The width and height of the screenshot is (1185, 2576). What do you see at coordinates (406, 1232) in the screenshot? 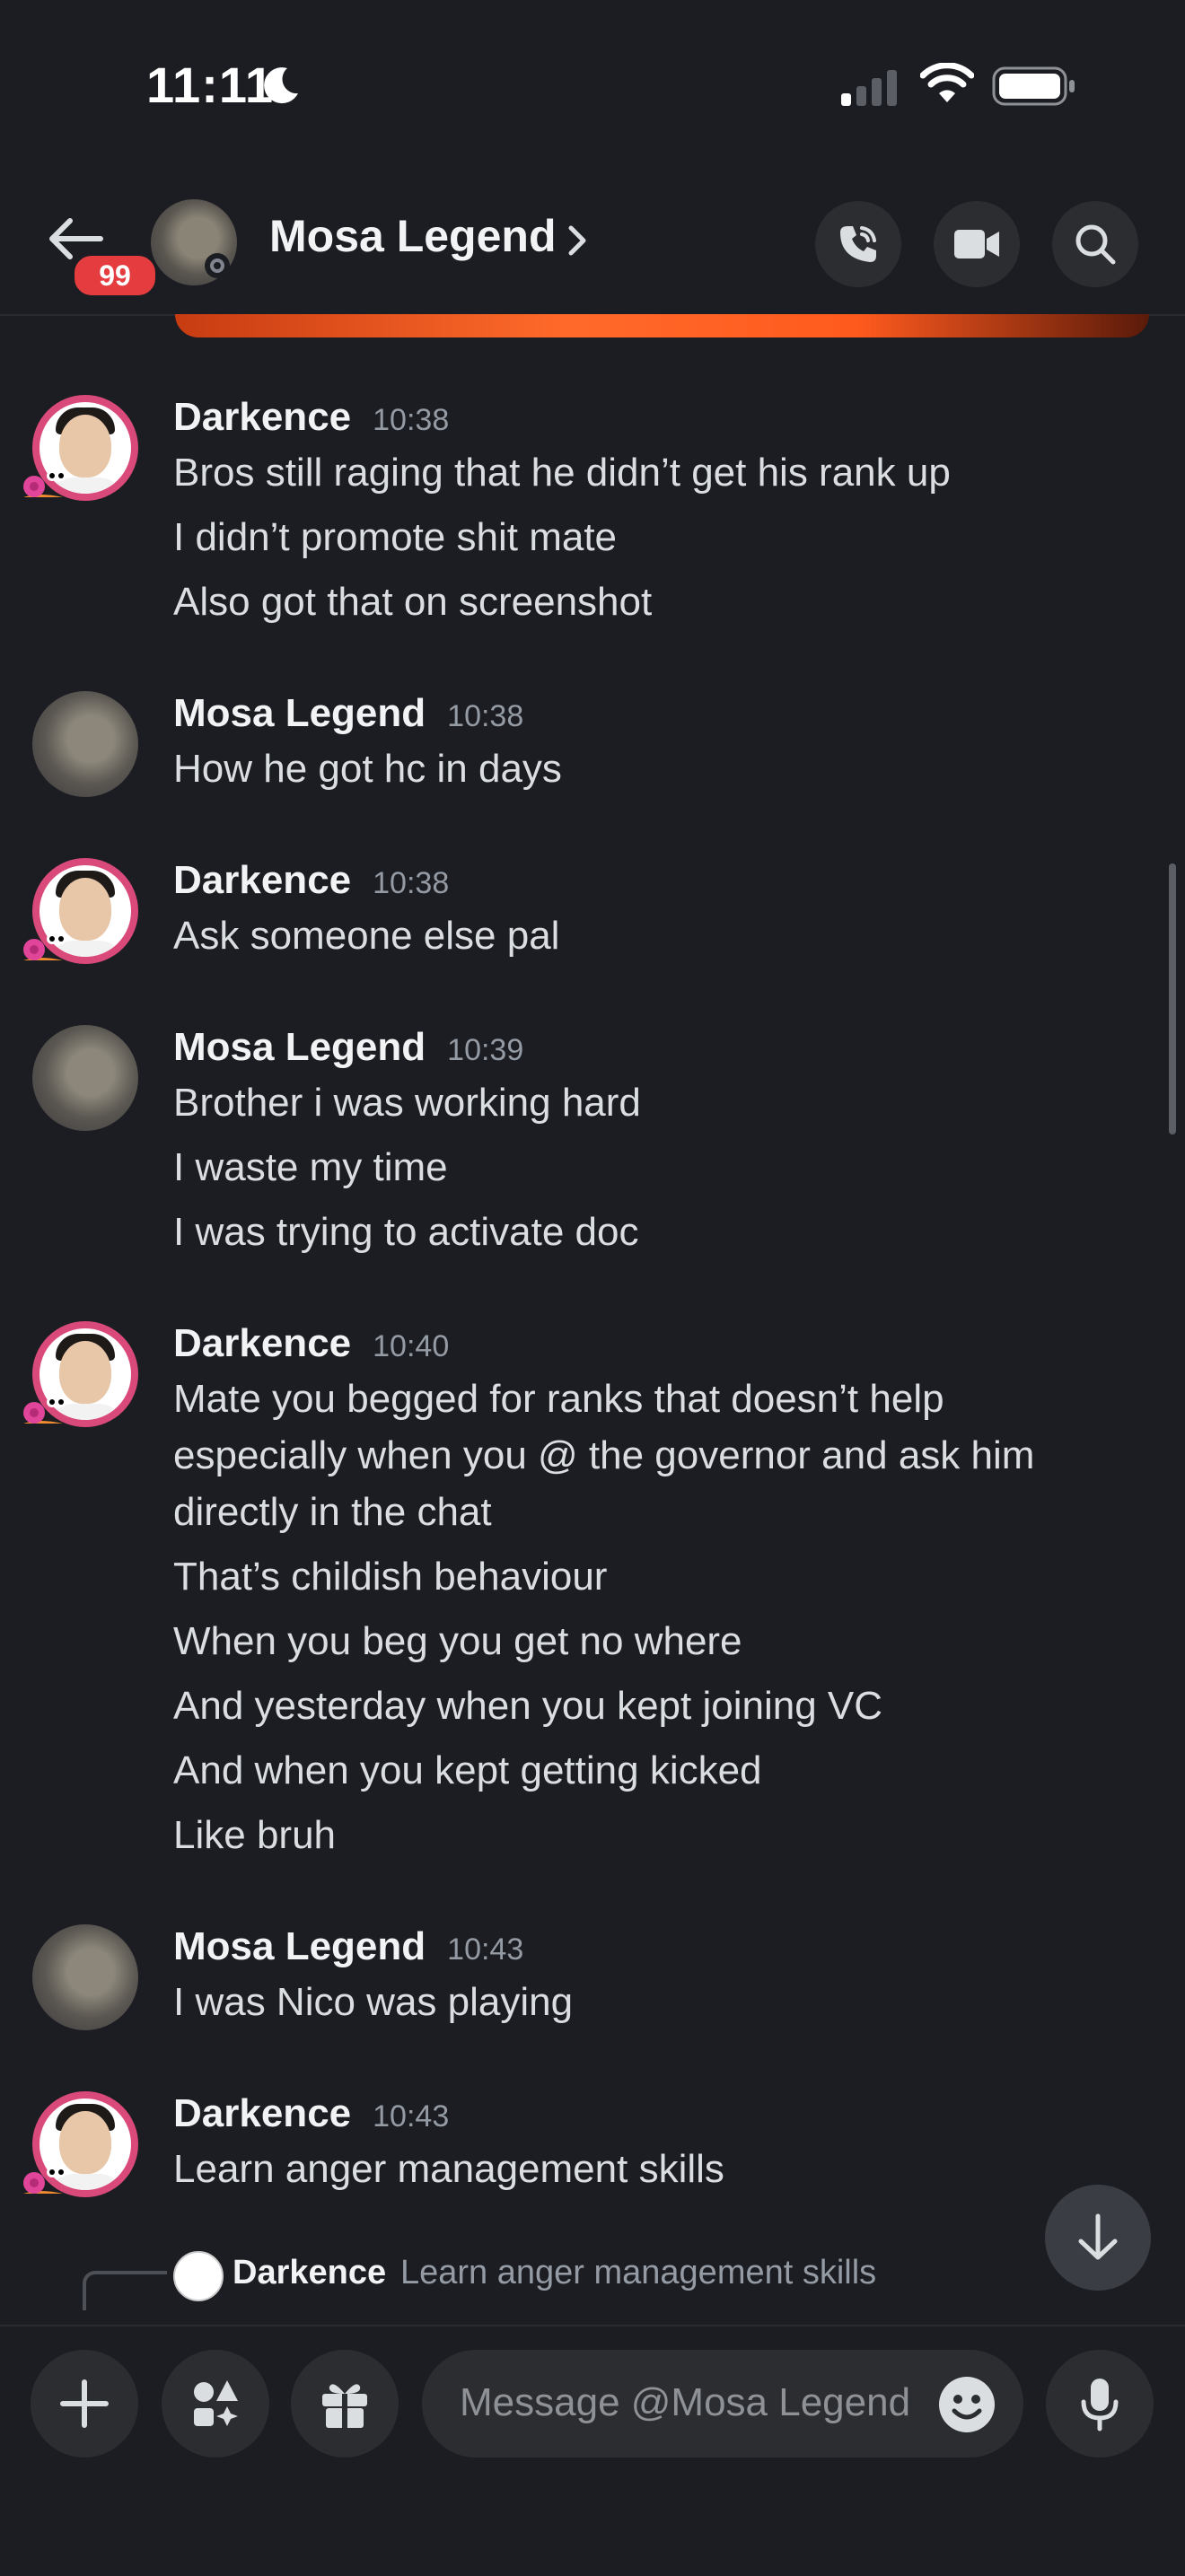
I see `message-text: I was trying to activate doc` at bounding box center [406, 1232].